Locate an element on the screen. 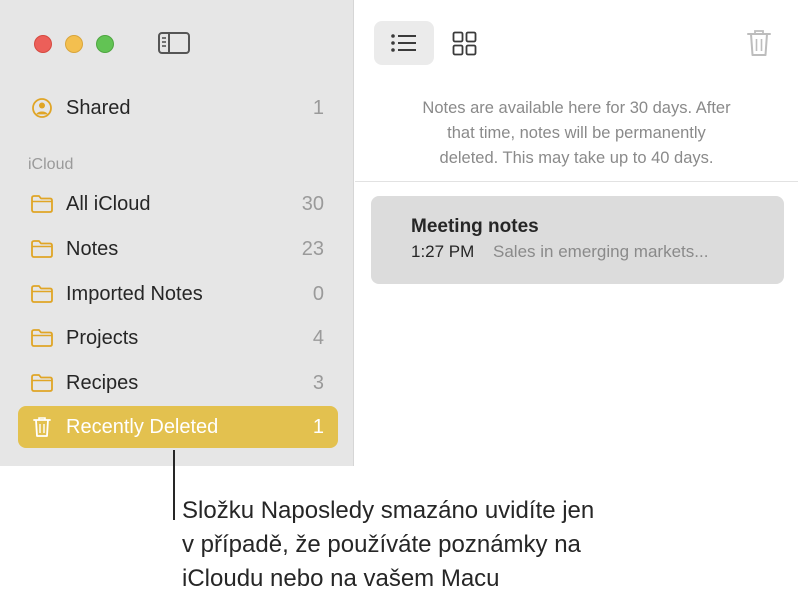 The height and width of the screenshot is (601, 798). note-time: 1:27 PM is located at coordinates (443, 251).